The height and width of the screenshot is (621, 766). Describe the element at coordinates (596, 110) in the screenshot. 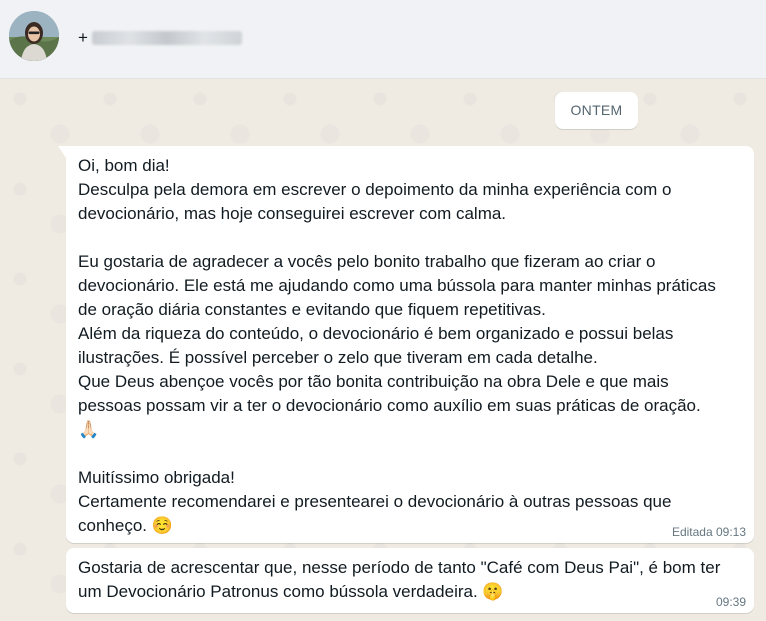

I see `date-divider: ONTEM` at that location.